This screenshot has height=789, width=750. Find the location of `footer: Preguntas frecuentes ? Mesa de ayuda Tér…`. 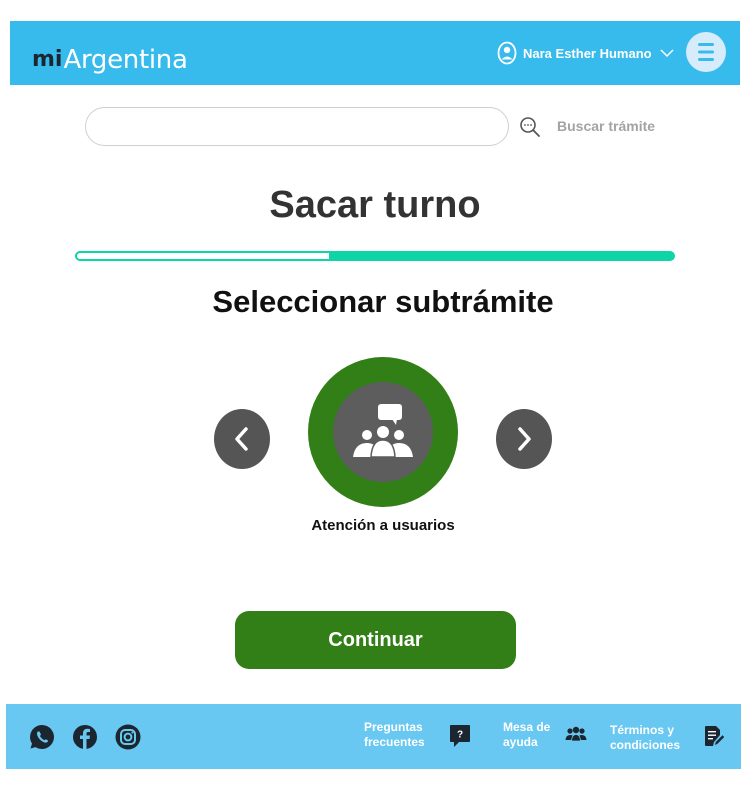

footer: Preguntas frecuentes ? Mesa de ayuda Tér… is located at coordinates (373, 736).